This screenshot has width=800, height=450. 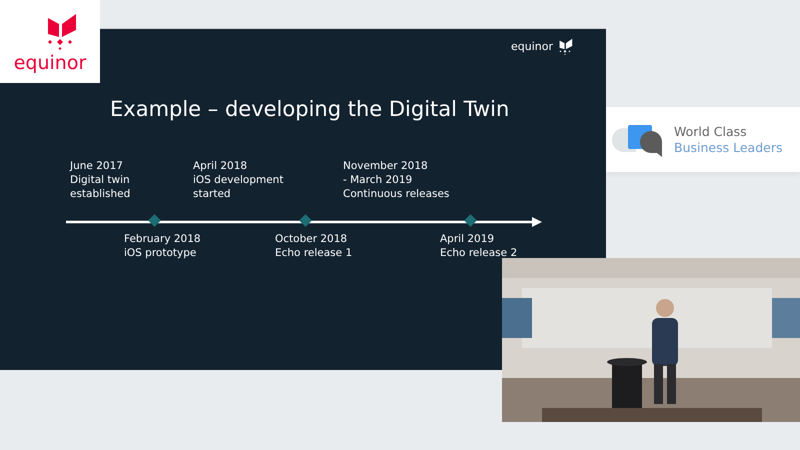 What do you see at coordinates (396, 180) in the screenshot?
I see `milestone-label: November 2018 - March 2019 Continuous releases` at bounding box center [396, 180].